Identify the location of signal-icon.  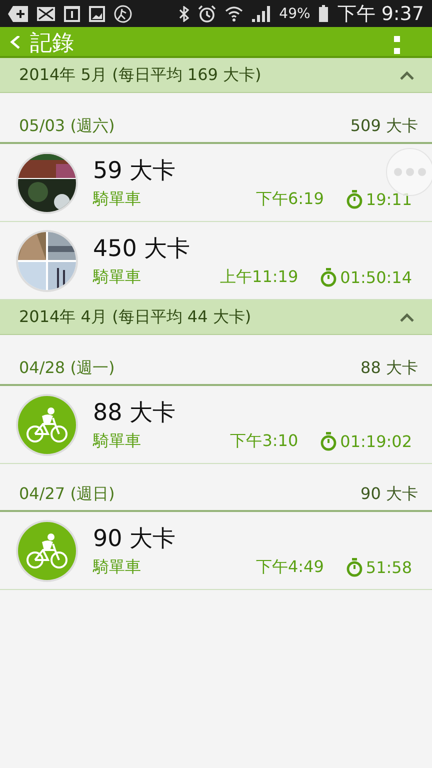
(261, 14).